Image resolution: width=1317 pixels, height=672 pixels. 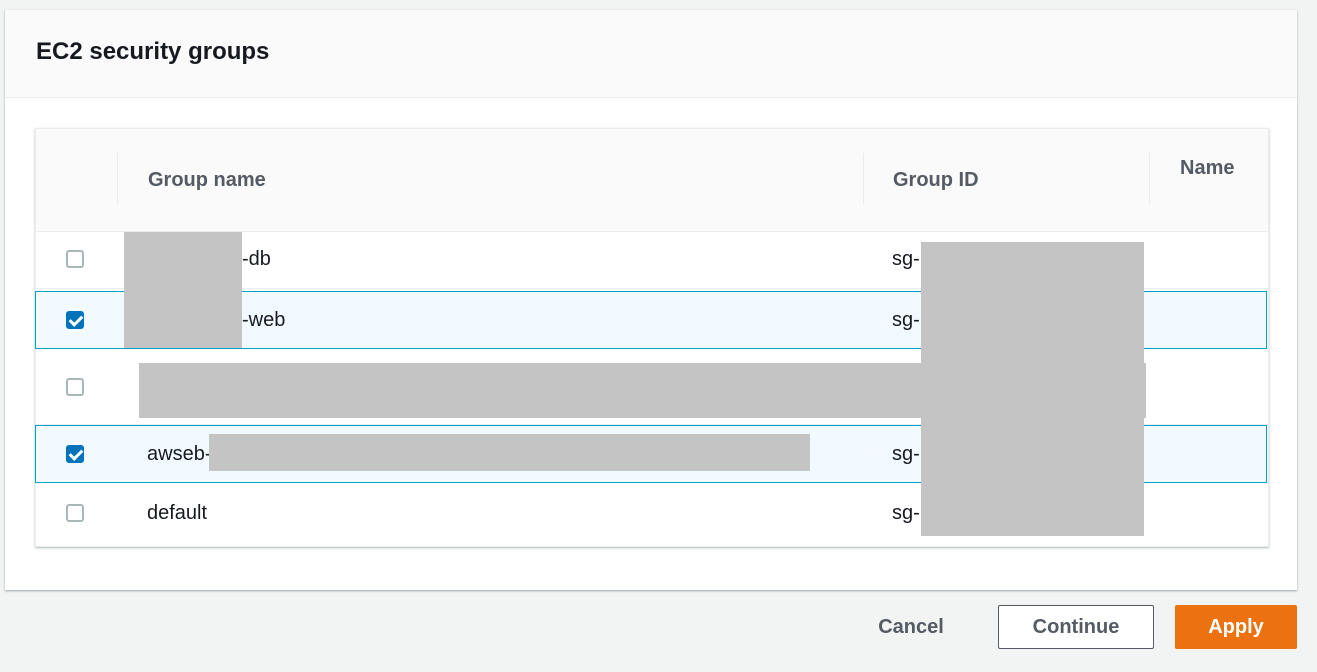 I want to click on group-name-cell: -web, so click(x=264, y=320).